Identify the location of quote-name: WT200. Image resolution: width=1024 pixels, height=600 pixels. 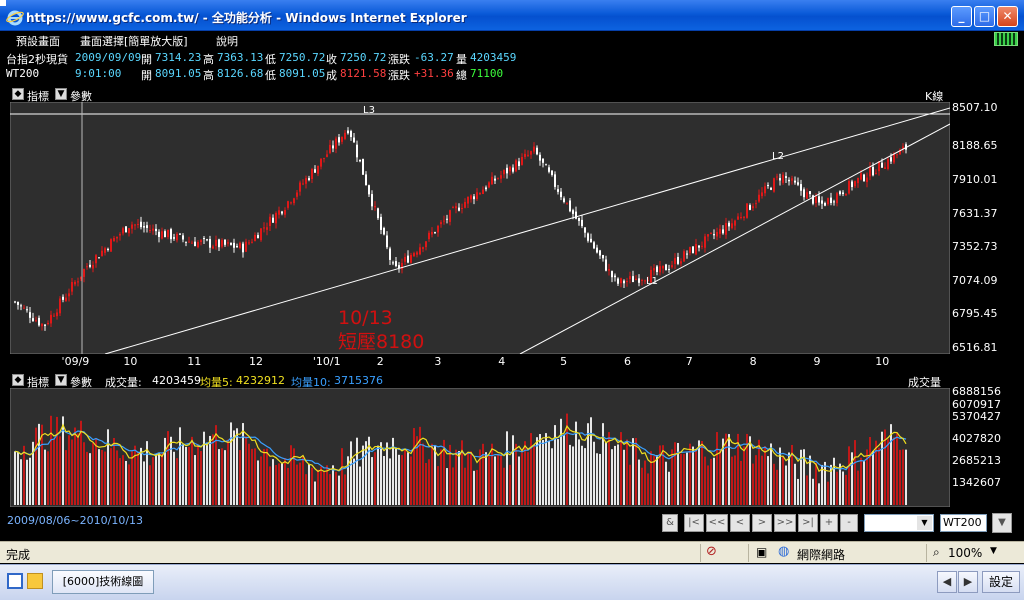
(23, 73).